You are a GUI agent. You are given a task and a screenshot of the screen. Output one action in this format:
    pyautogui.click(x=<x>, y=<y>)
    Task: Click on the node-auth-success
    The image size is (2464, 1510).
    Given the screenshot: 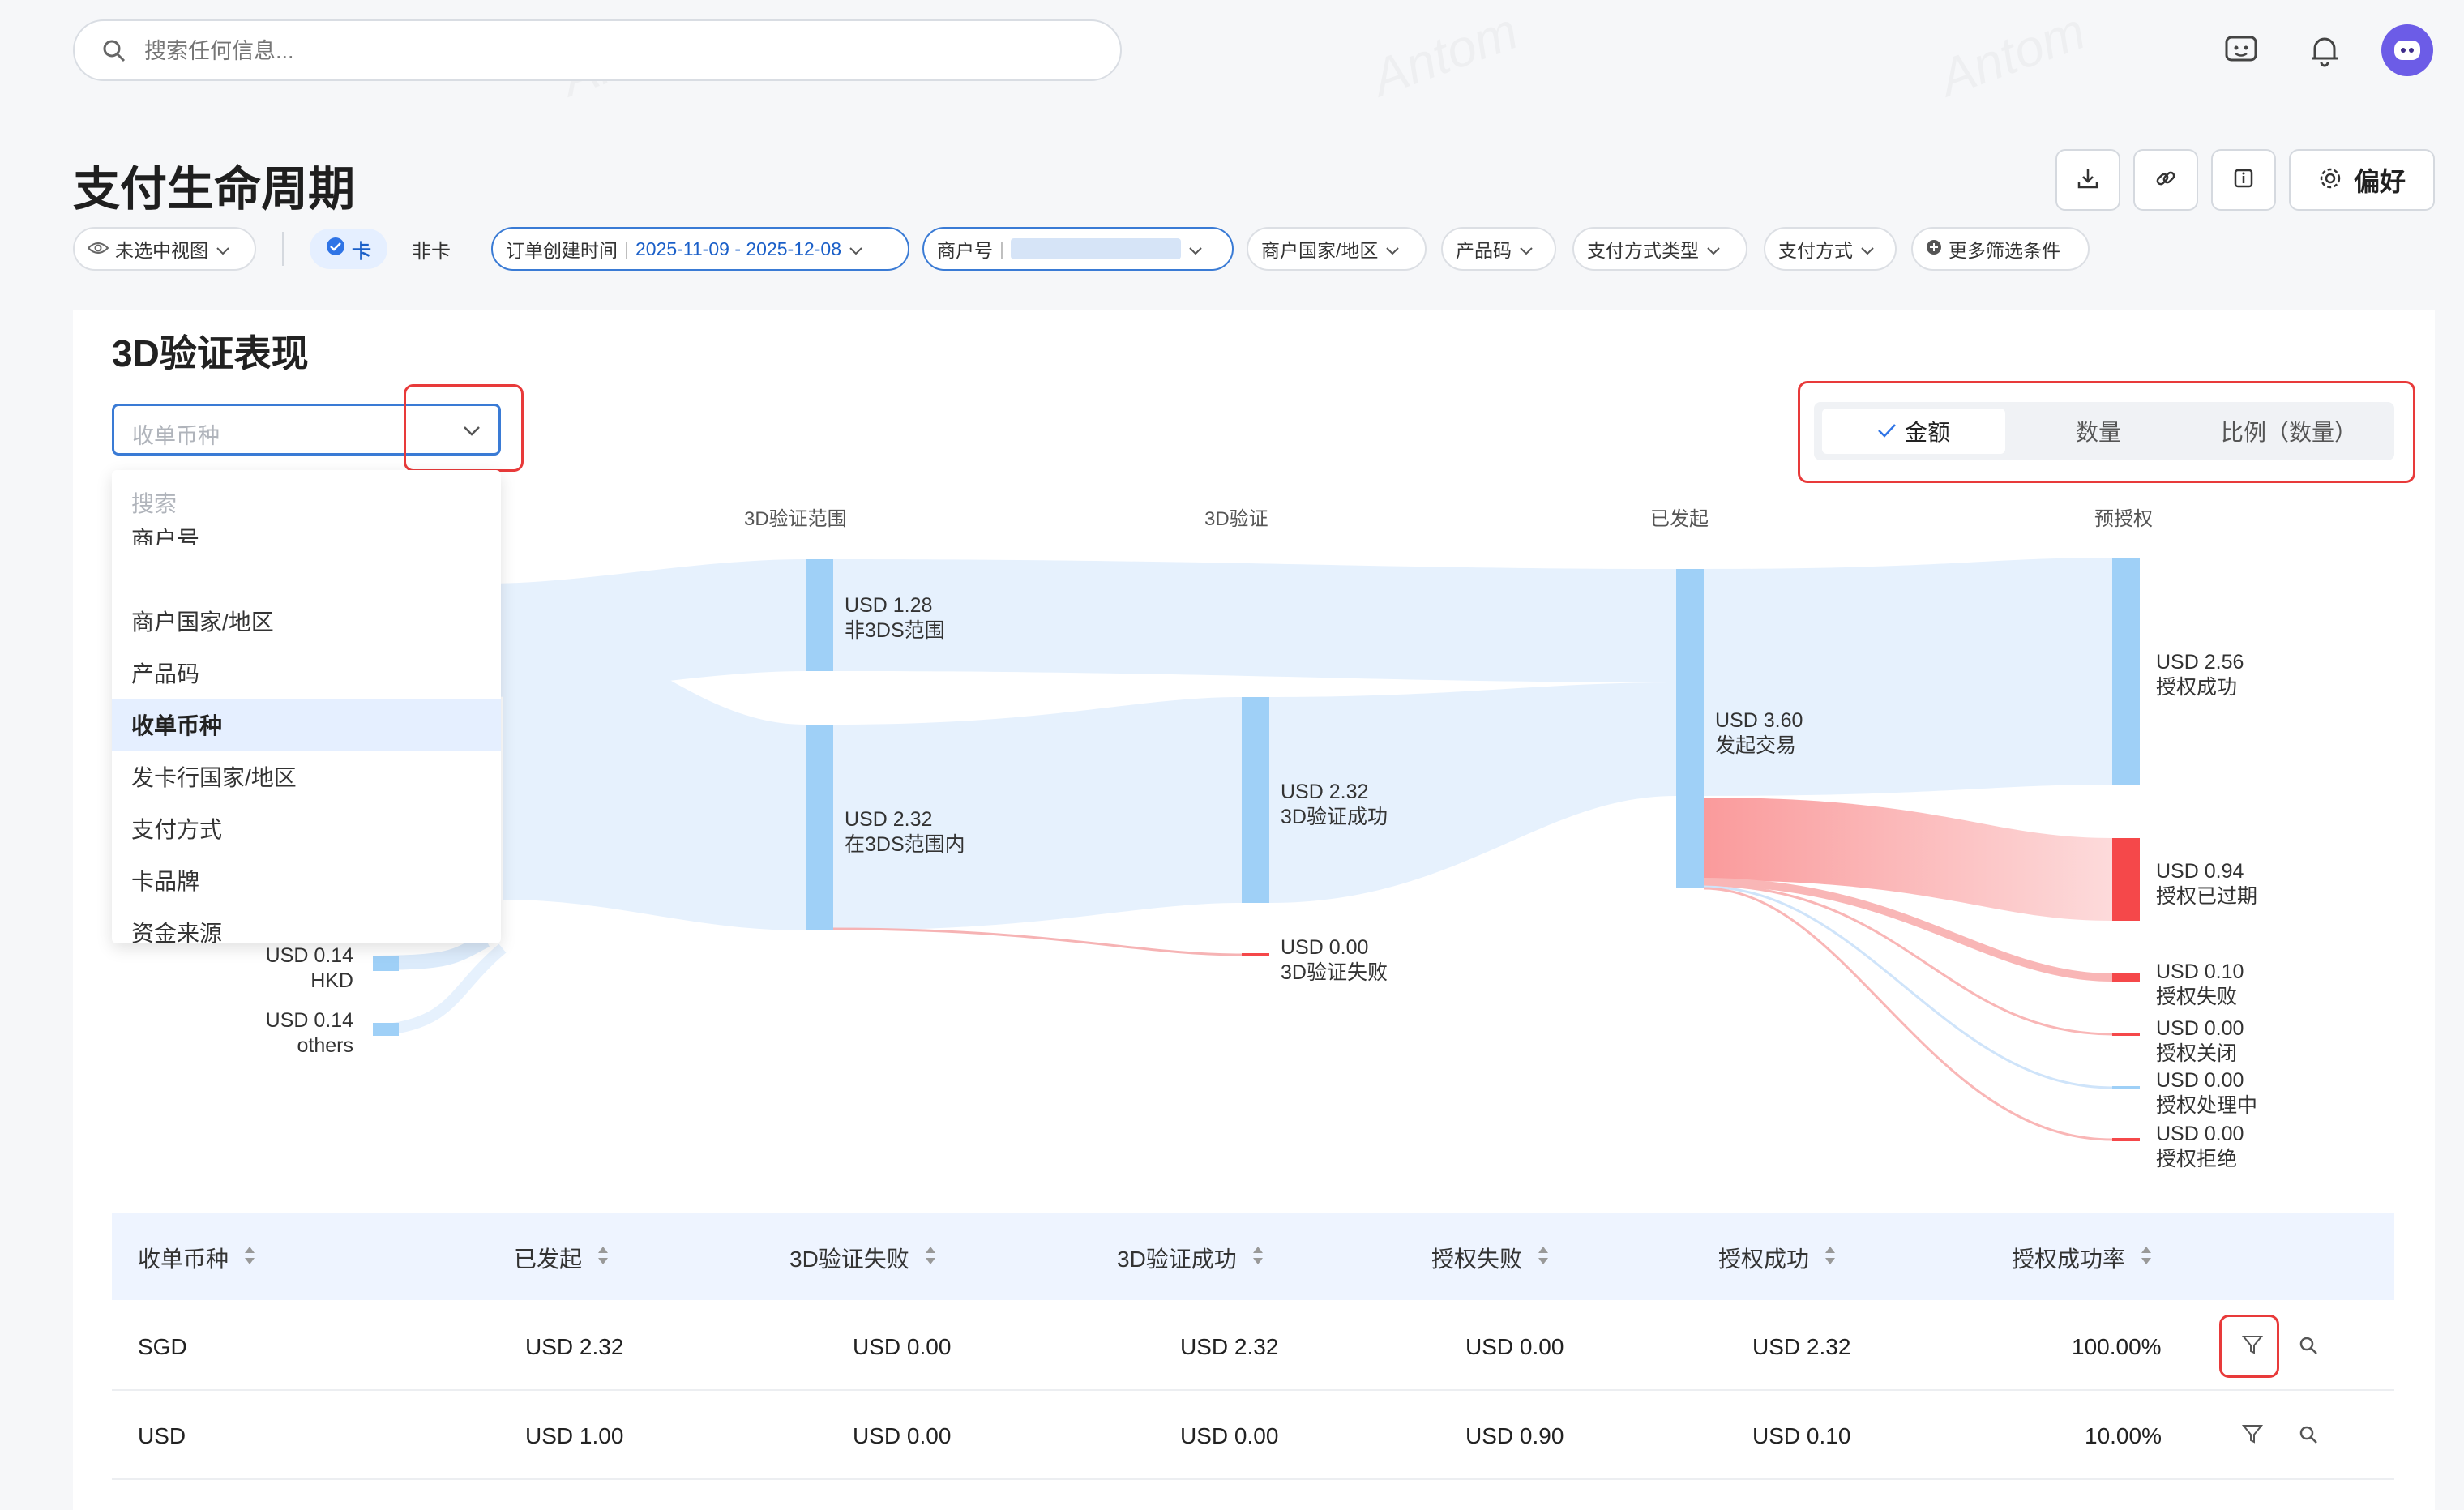 What is the action you would take?
    pyautogui.click(x=2126, y=671)
    